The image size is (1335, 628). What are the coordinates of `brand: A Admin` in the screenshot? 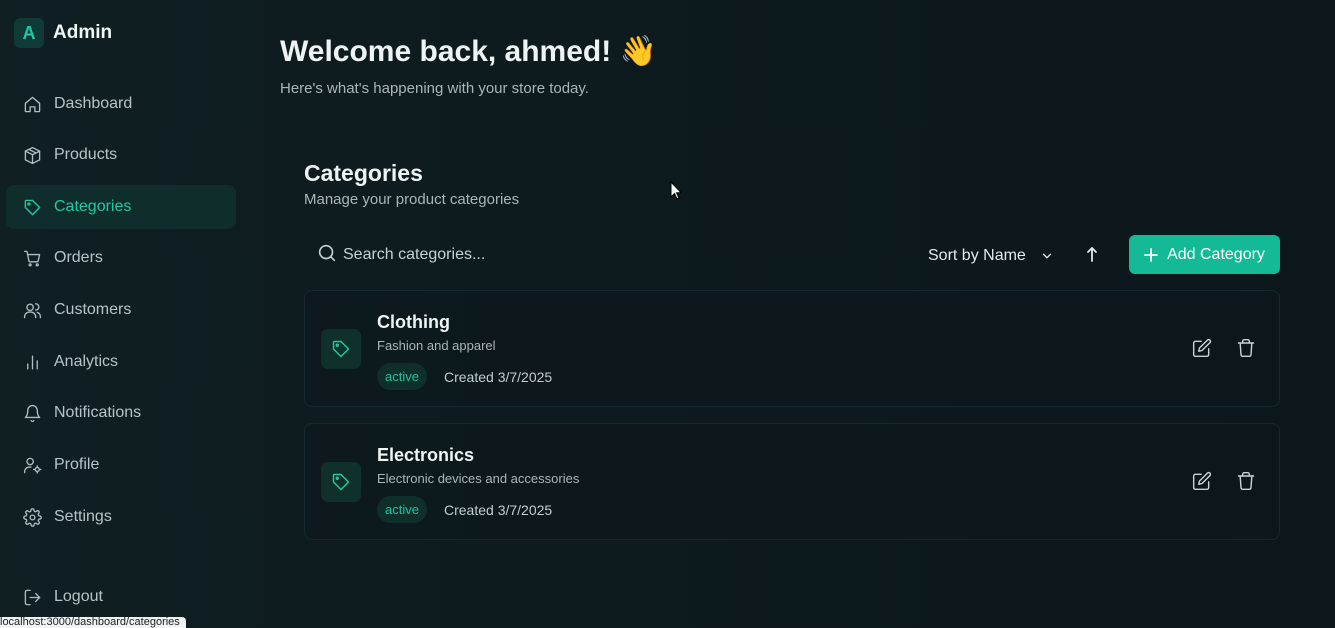 It's located at (63, 33).